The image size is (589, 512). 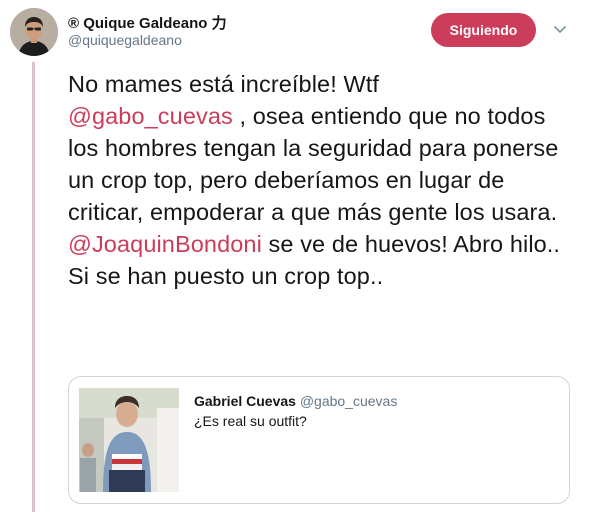 I want to click on avatar-photo, so click(x=34, y=32).